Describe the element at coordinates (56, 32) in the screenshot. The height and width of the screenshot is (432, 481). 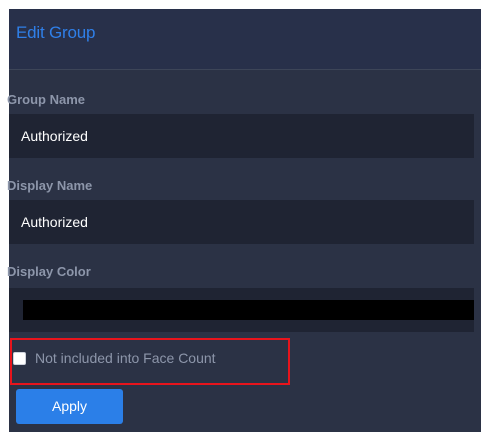
I see `panel-title: Edit Group` at that location.